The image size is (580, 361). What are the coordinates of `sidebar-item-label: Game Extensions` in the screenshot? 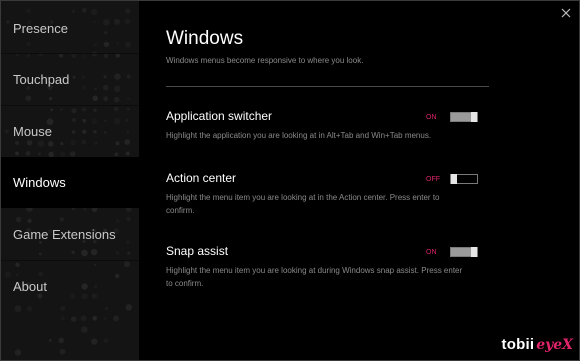 It's located at (64, 234).